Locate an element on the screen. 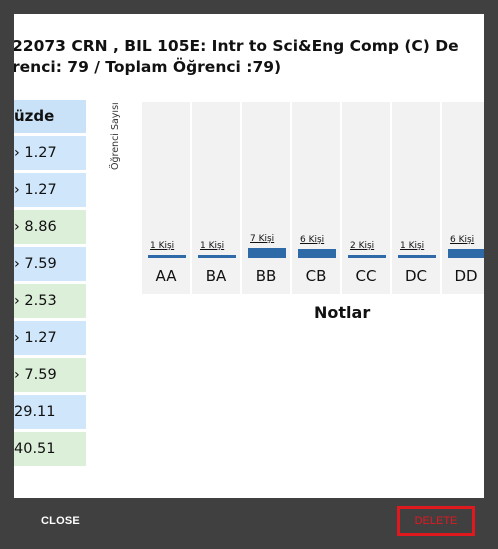 The image size is (498, 549). percentage-cell: › 8.86 is located at coordinates (50, 227).